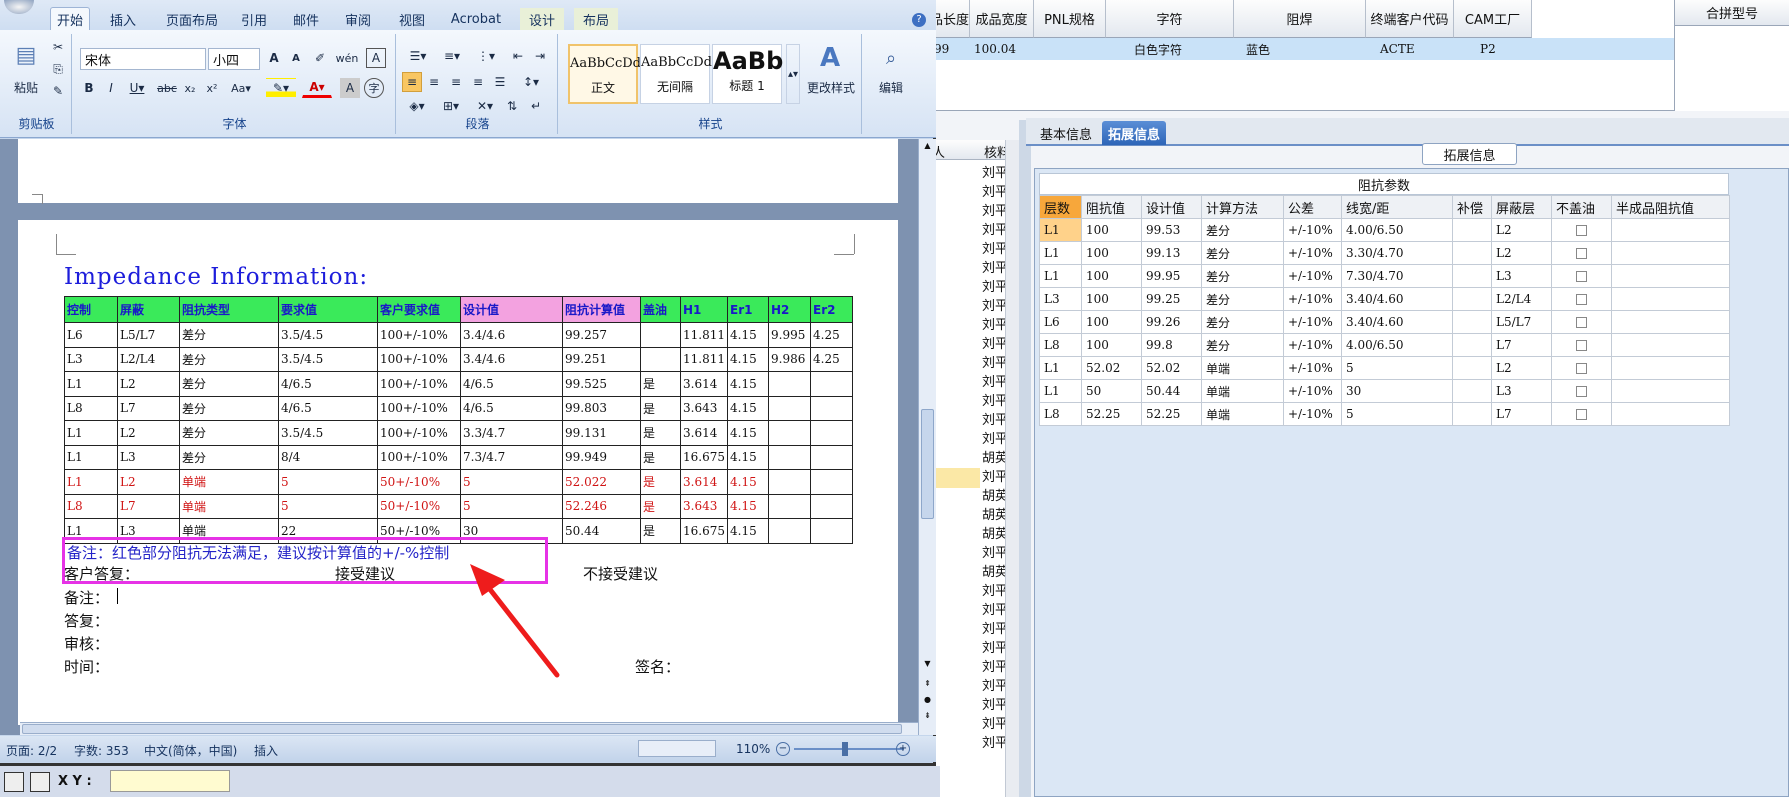 The width and height of the screenshot is (1789, 797). Describe the element at coordinates (170, 781) in the screenshot. I see `xy-input` at that location.